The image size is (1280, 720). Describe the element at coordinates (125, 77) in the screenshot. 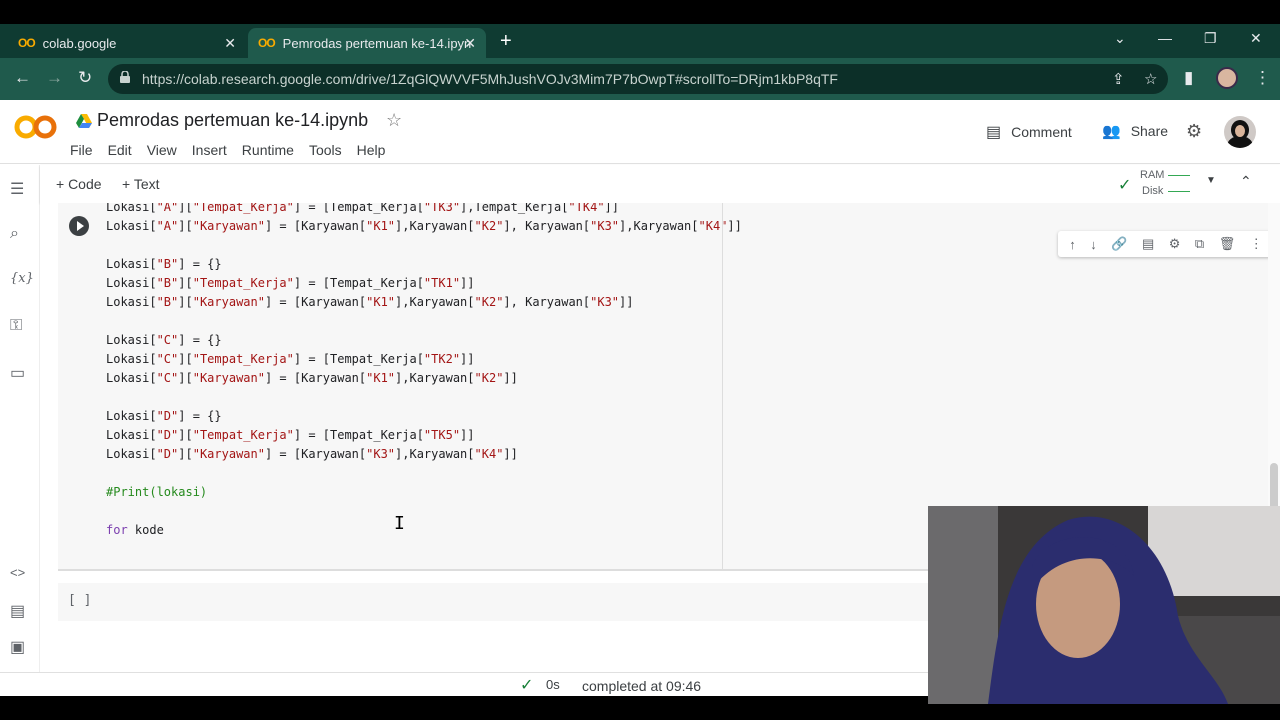

I see `lock-icon` at that location.